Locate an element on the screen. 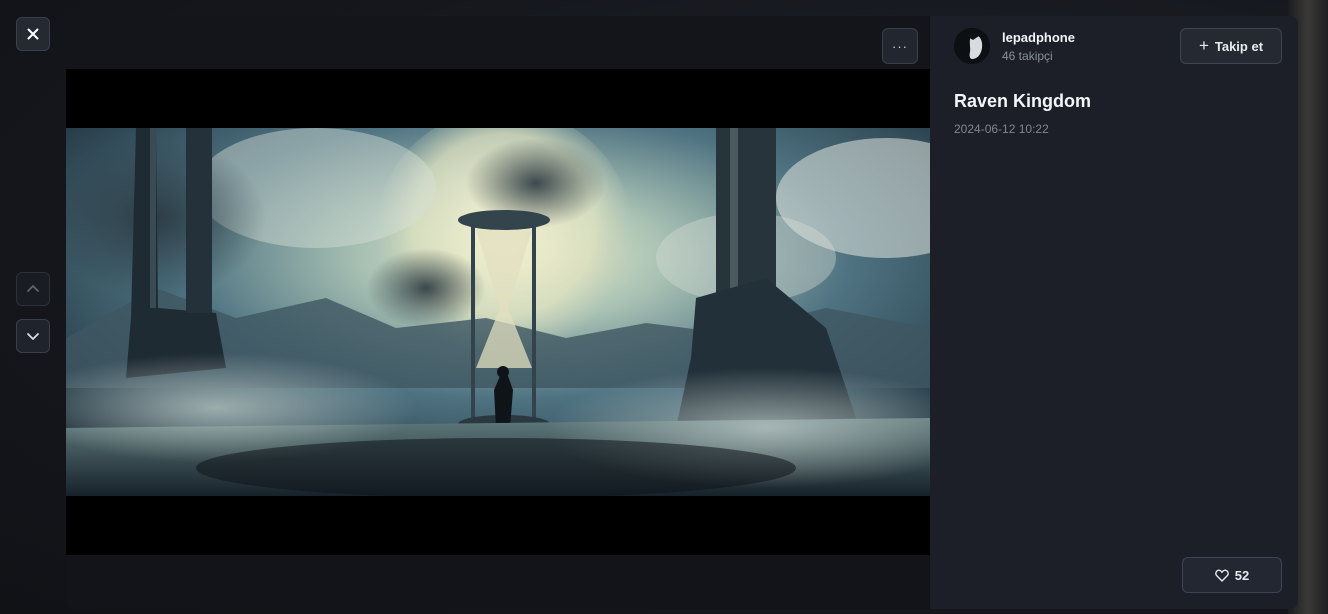 This screenshot has width=1328, height=614. viewer-toolbar: ··· is located at coordinates (498, 42).